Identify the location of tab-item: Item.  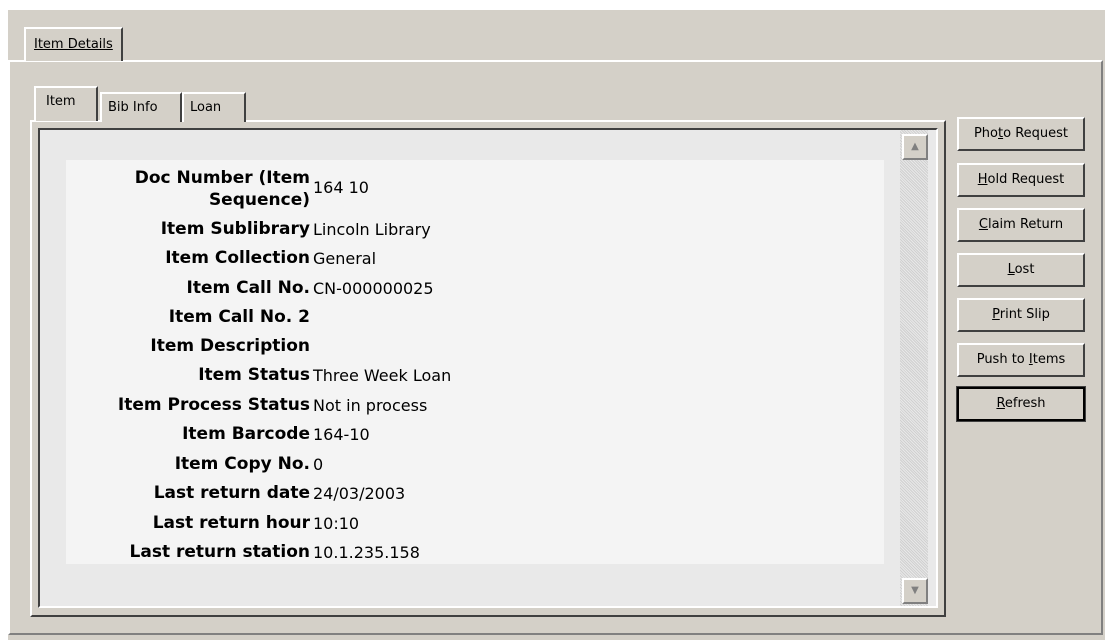
(66, 103).